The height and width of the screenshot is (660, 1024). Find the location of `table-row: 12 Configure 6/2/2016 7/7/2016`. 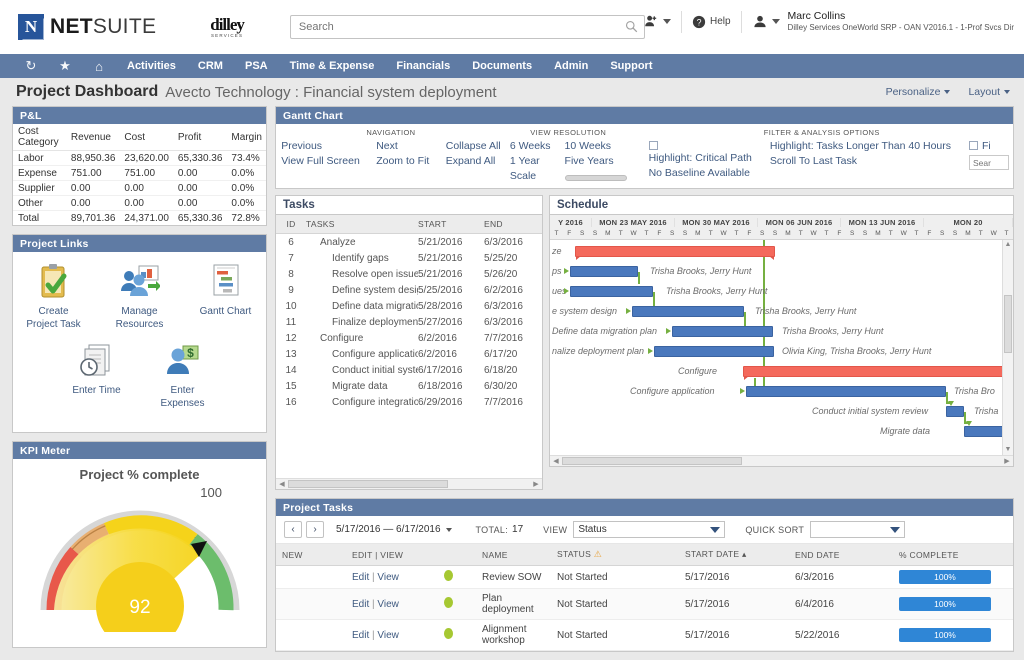

table-row: 12 Configure 6/2/2016 7/7/2016 is located at coordinates (409, 338).